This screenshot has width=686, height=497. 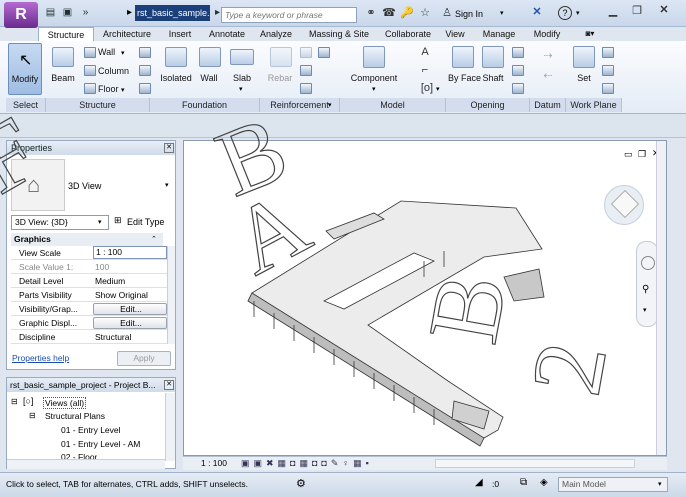 What do you see at coordinates (170, 427) in the screenshot?
I see `browser-vscrollbar` at bounding box center [170, 427].